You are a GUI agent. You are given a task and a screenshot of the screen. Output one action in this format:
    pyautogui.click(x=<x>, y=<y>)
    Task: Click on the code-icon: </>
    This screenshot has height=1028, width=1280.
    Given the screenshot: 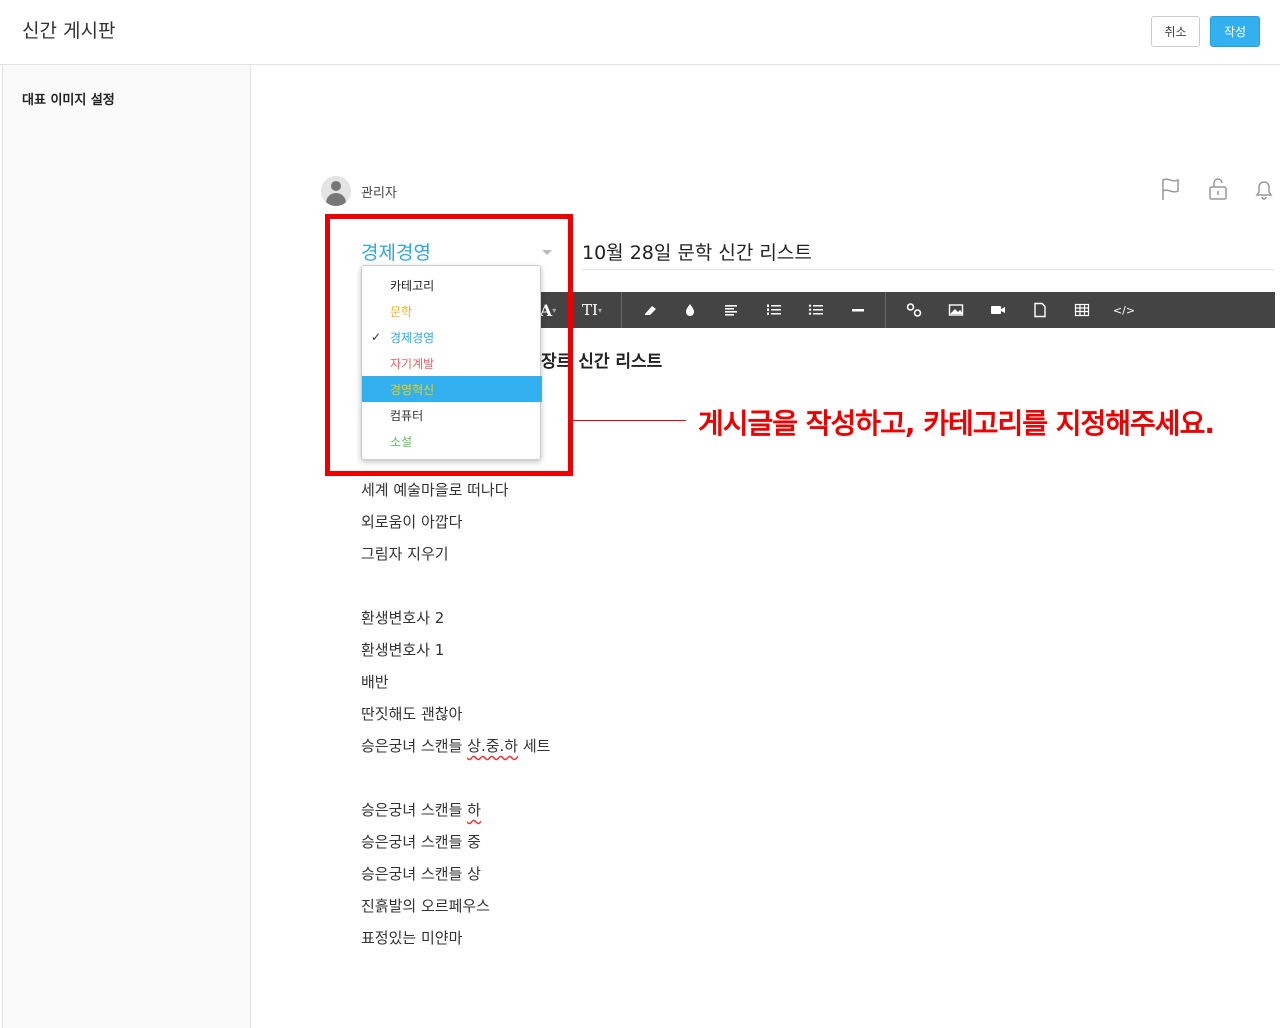 What is the action you would take?
    pyautogui.click(x=1124, y=310)
    